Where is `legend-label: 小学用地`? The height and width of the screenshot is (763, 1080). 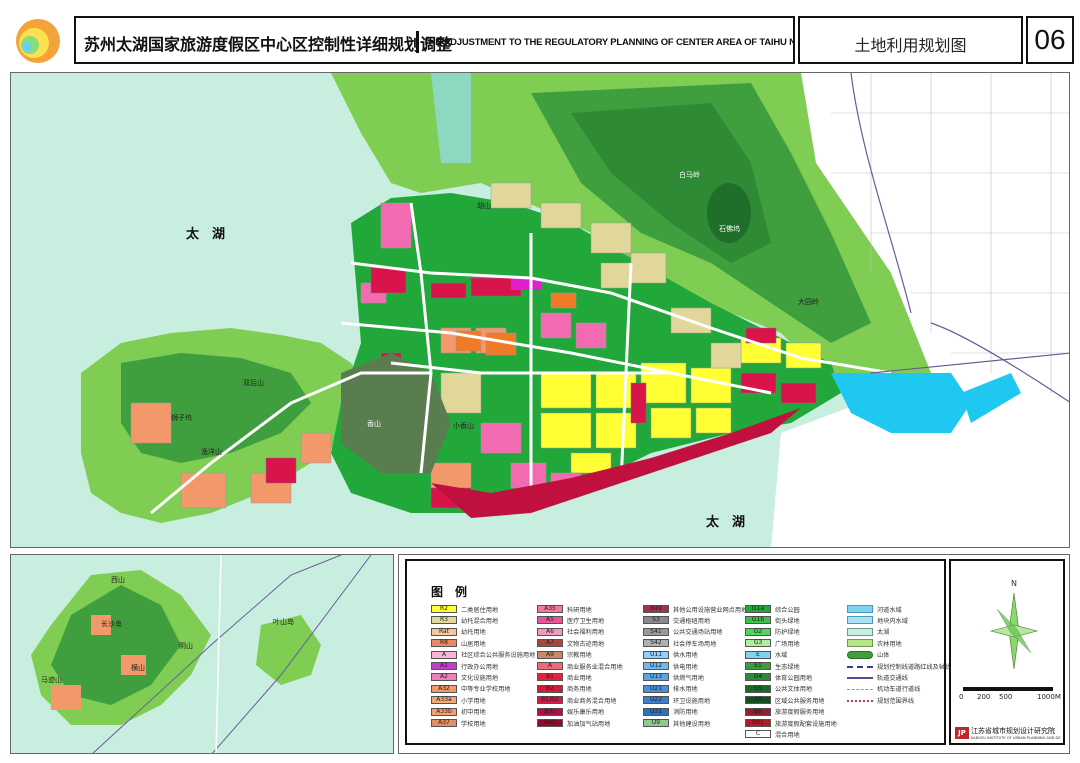 legend-label: 小学用地 is located at coordinates (473, 701).